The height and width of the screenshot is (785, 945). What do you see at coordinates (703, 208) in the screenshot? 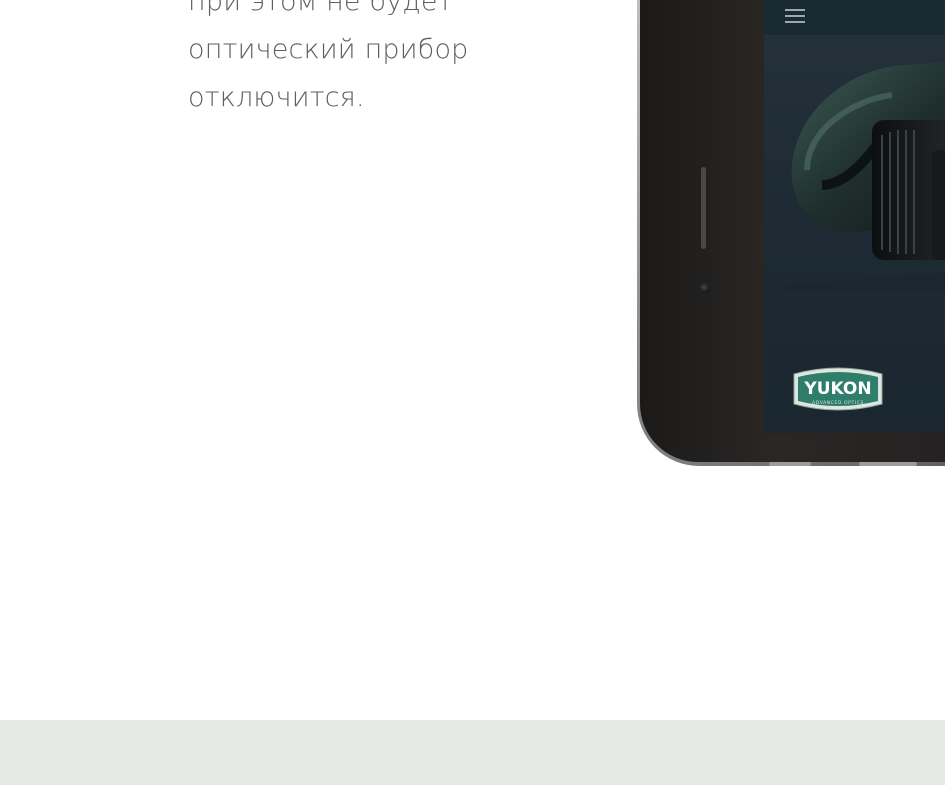
I see `phone-speaker` at bounding box center [703, 208].